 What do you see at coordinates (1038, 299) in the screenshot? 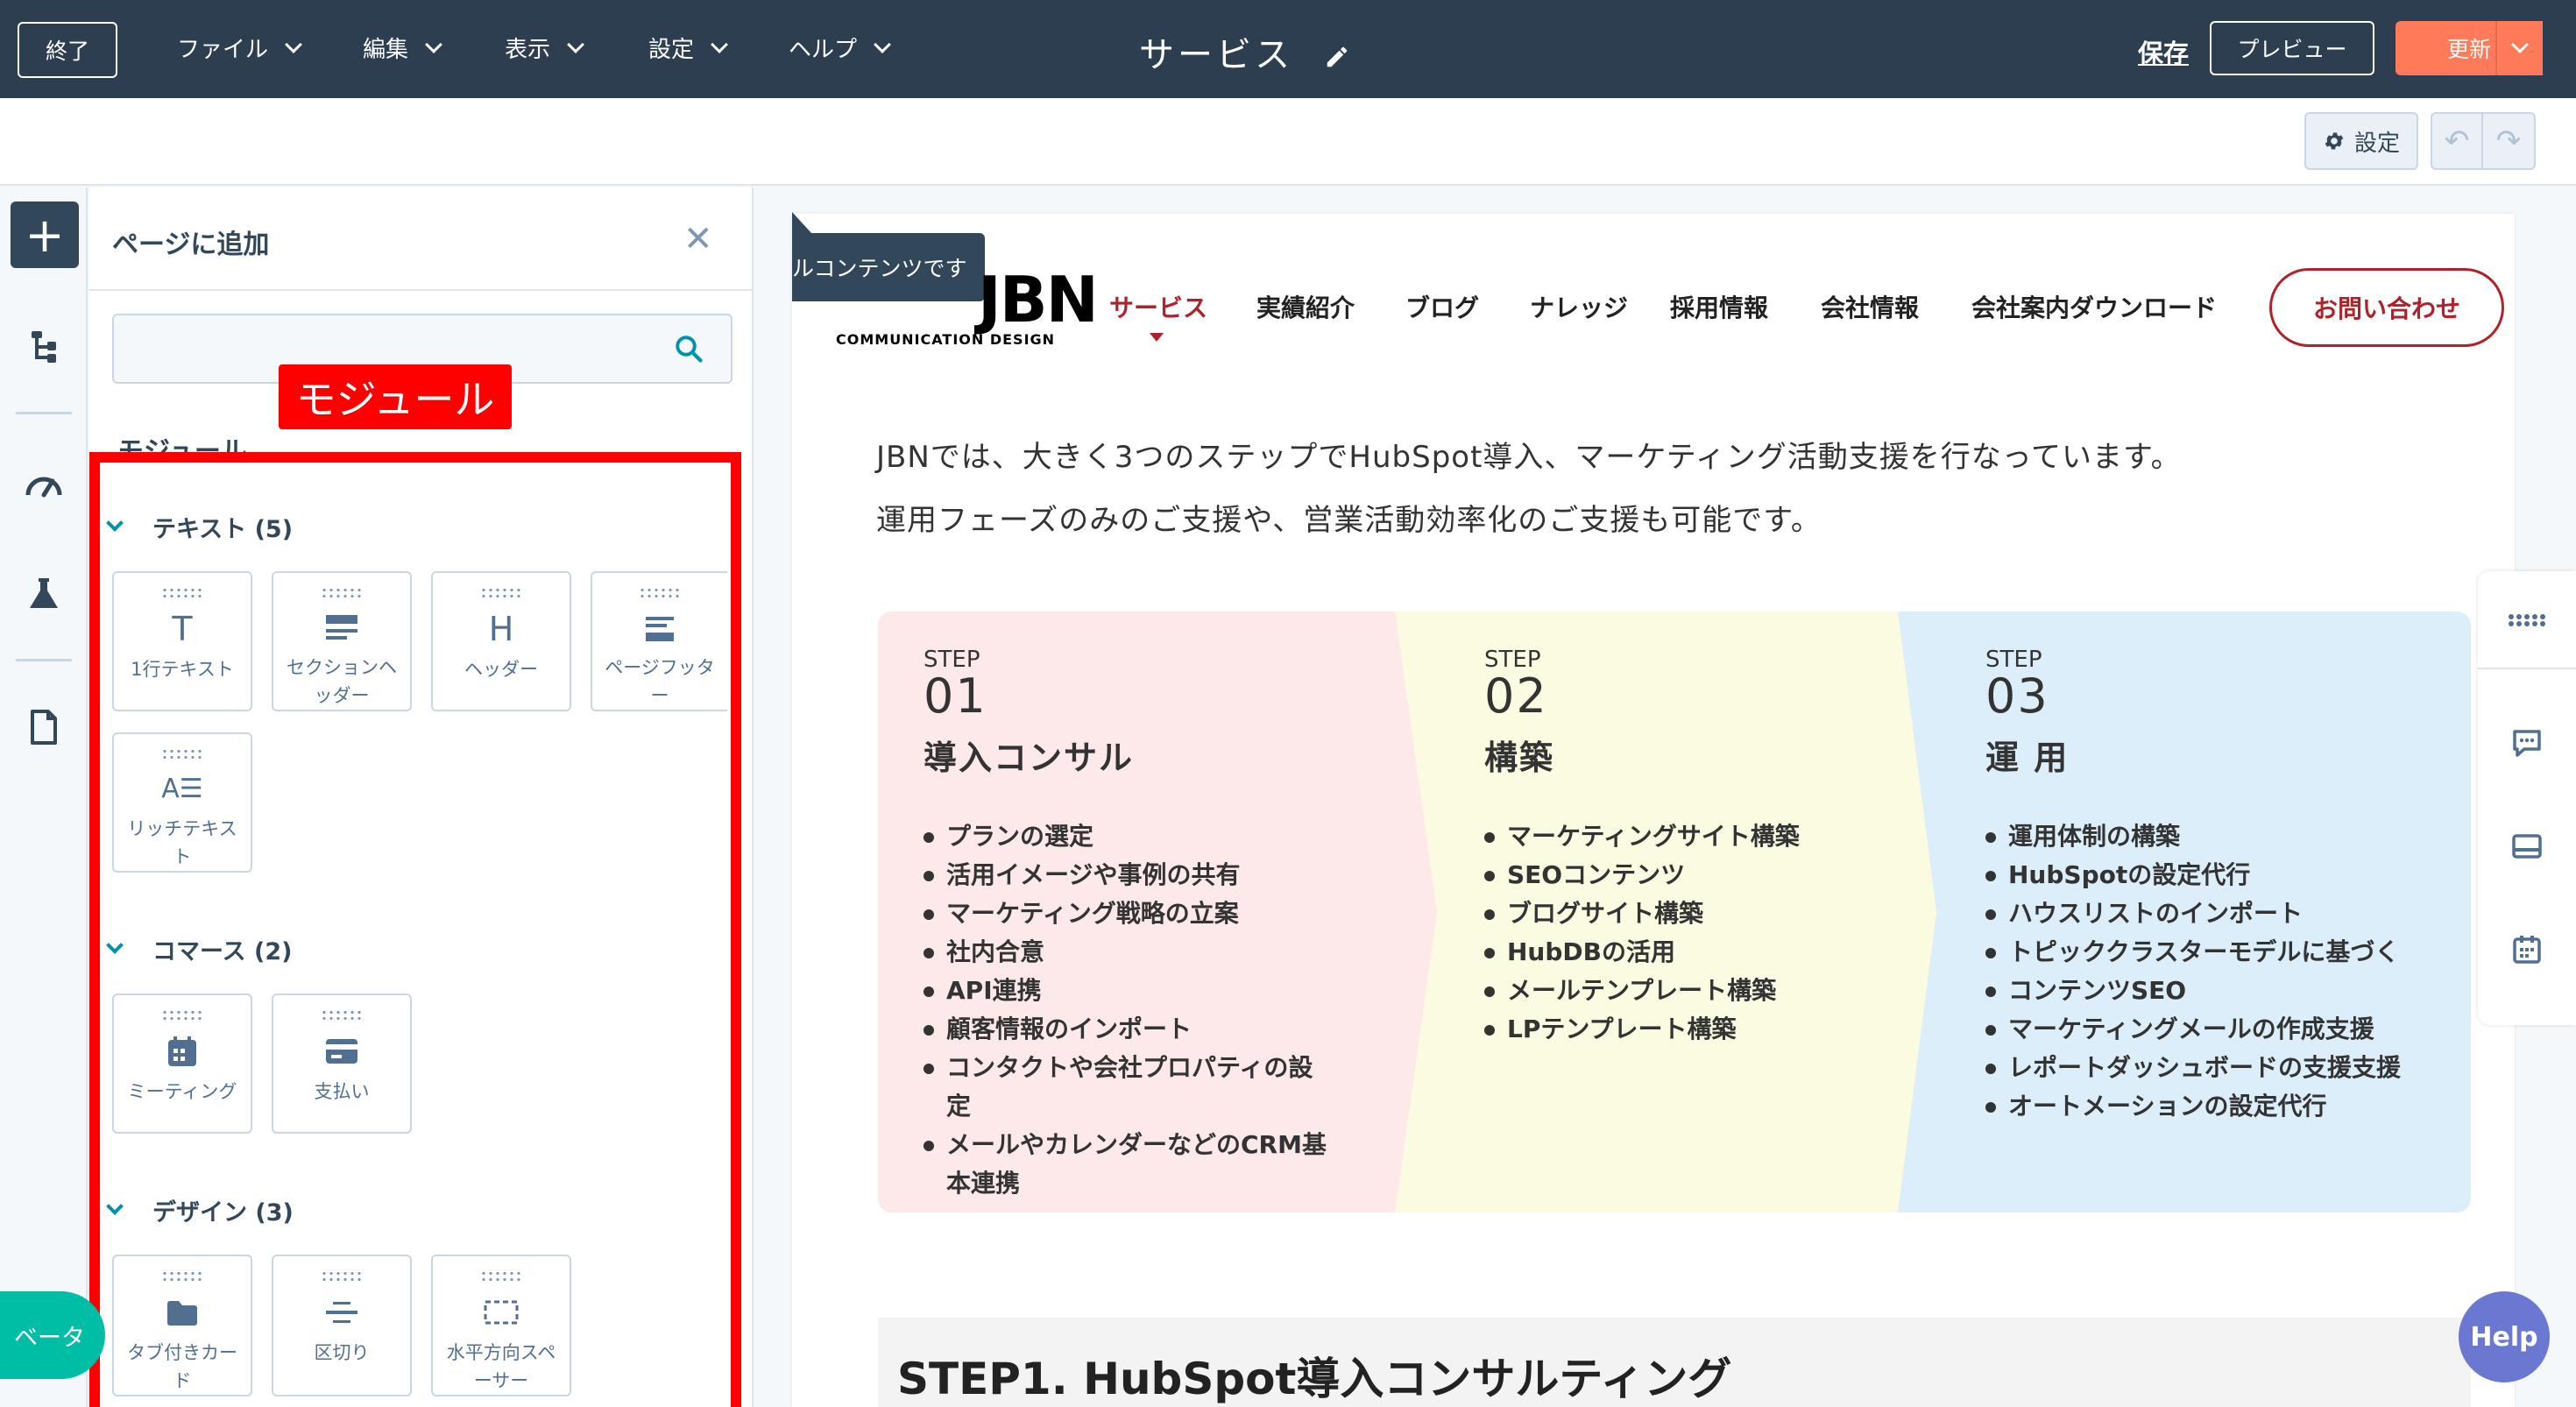
I see `logo-text: JBN` at bounding box center [1038, 299].